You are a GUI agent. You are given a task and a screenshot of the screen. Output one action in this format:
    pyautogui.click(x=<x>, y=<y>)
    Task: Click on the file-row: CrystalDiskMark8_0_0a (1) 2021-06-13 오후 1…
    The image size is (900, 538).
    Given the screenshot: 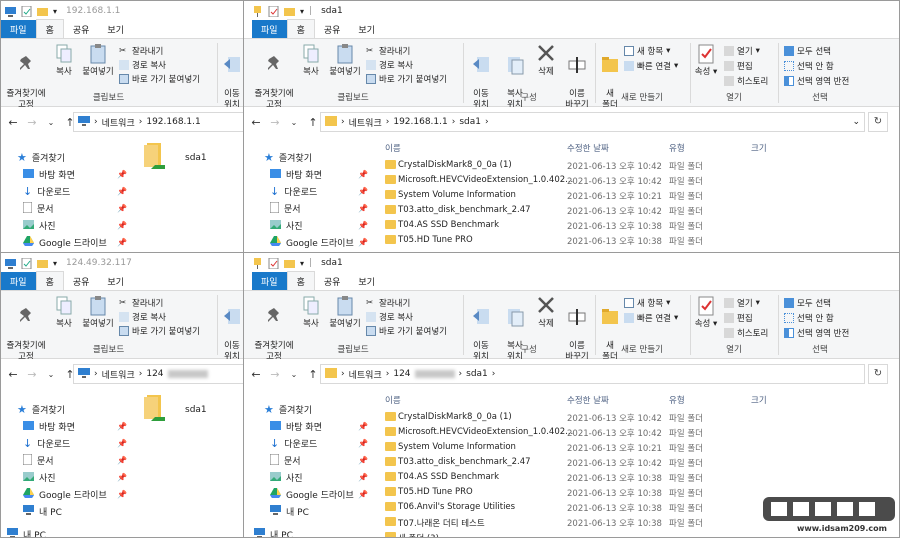 What is the action you would take?
    pyautogui.click(x=640, y=166)
    